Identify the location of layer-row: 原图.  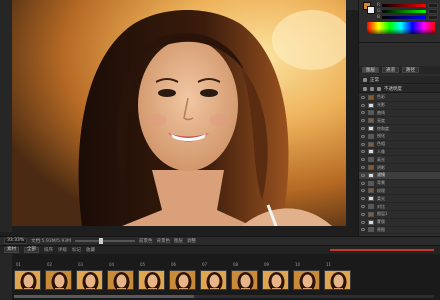
(399, 231).